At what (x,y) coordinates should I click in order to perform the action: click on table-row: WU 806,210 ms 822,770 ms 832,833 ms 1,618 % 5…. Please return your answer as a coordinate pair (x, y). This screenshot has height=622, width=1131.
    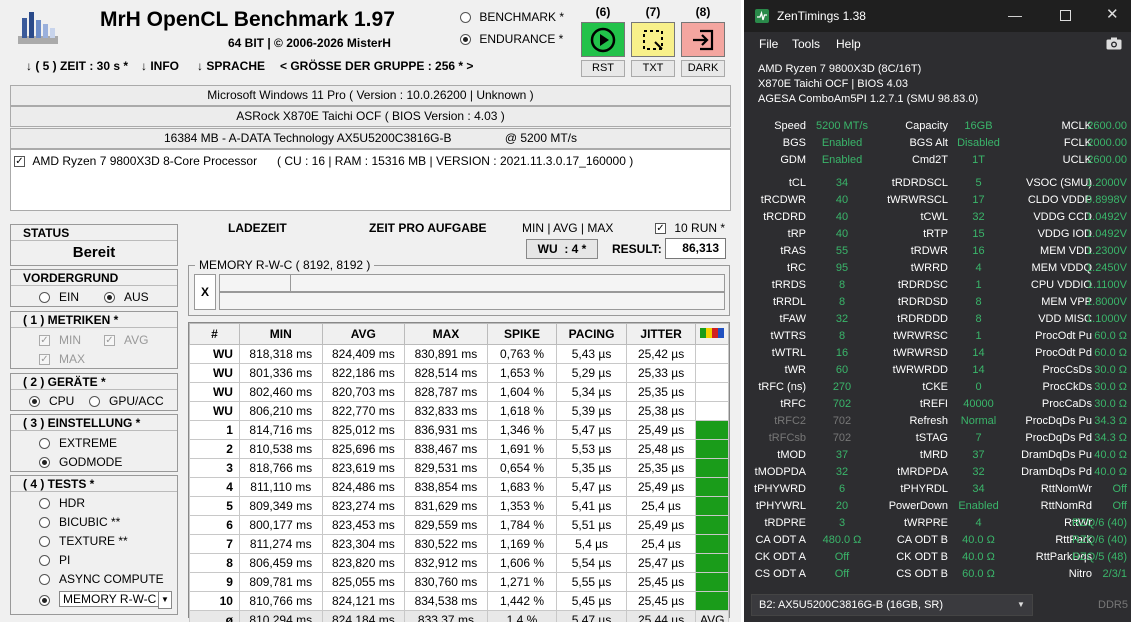
    Looking at the image, I should click on (459, 411).